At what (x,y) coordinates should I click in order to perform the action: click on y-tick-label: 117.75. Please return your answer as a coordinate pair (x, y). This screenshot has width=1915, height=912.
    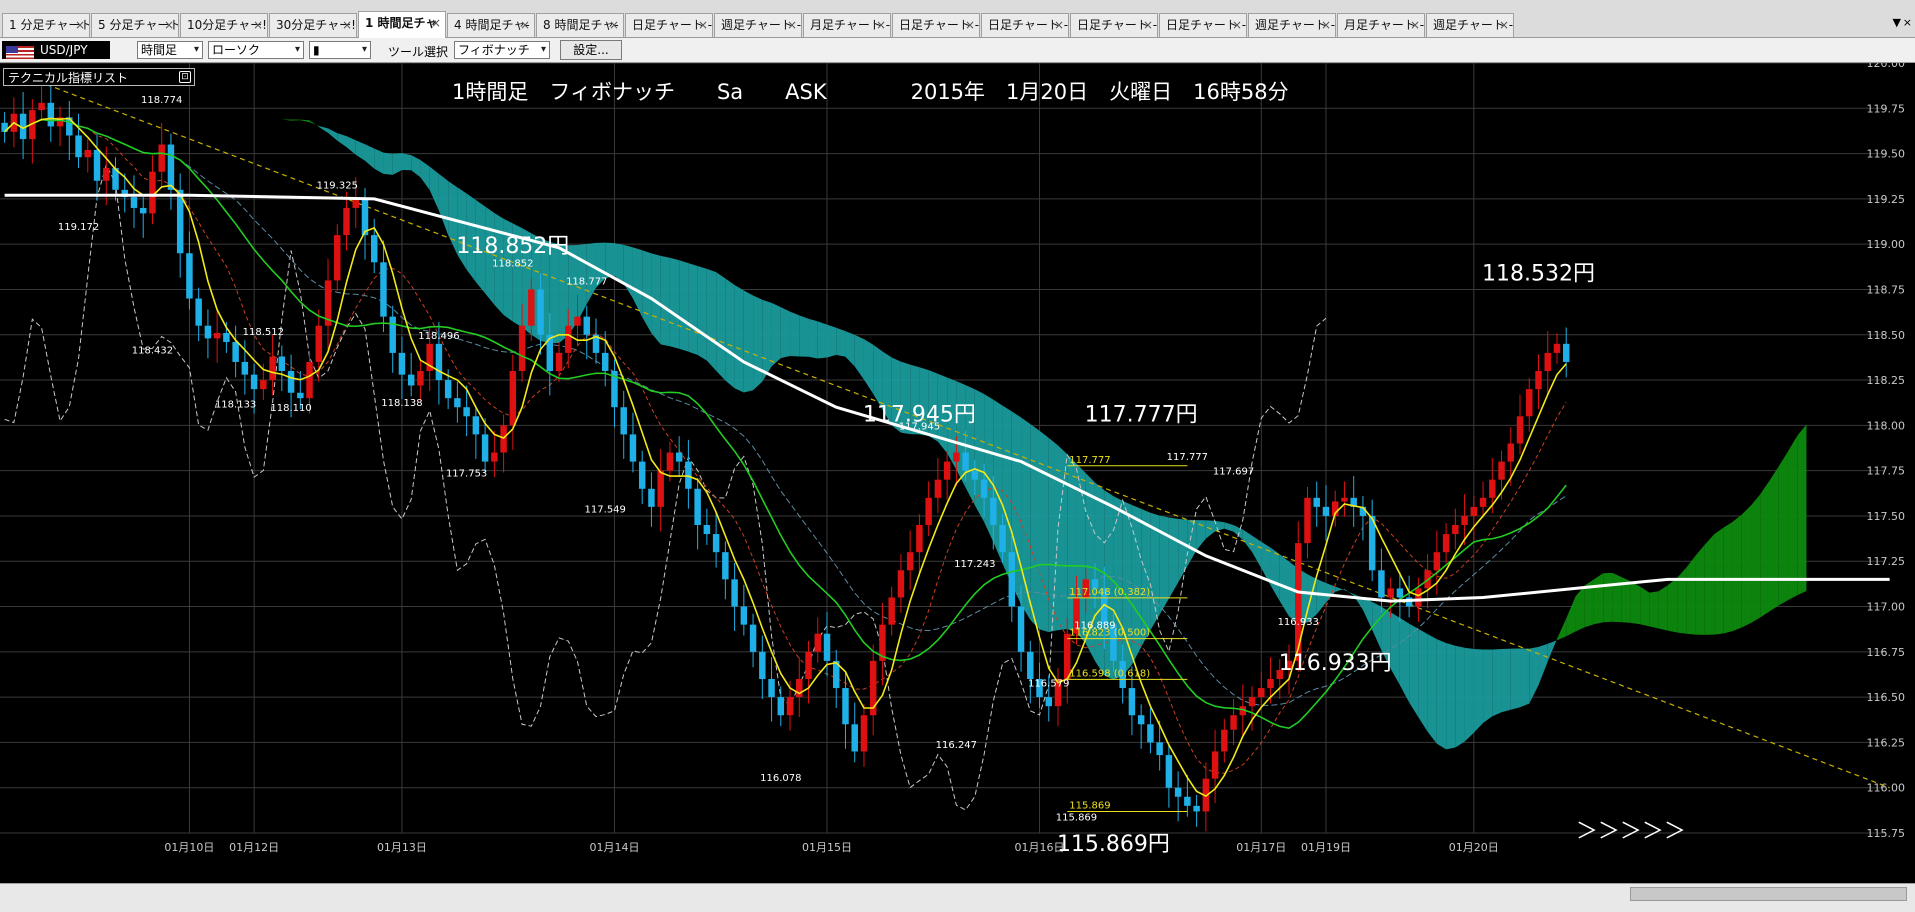
    Looking at the image, I should click on (1886, 471).